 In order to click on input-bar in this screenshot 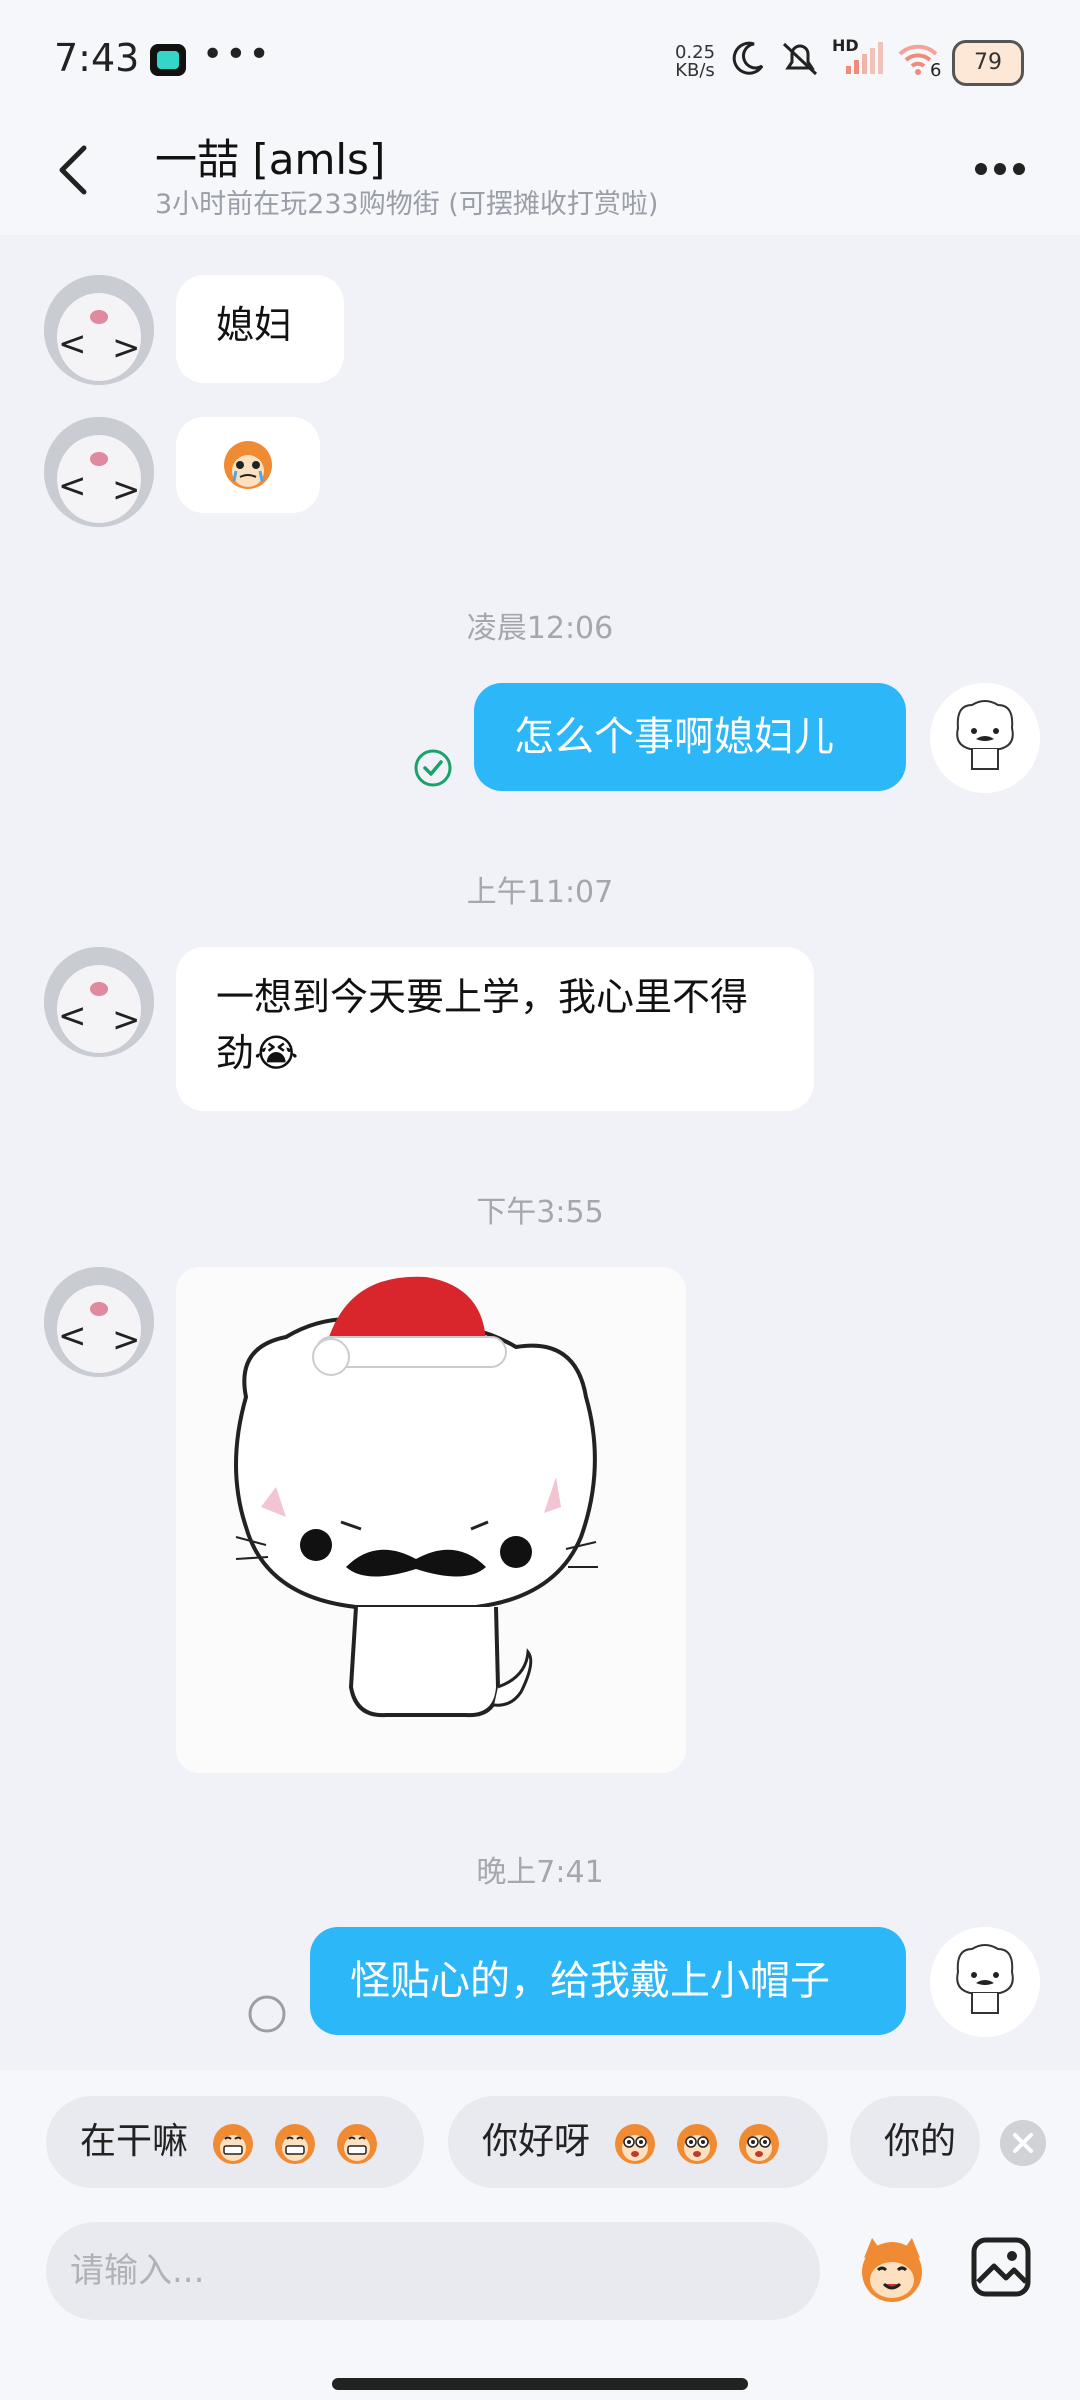, I will do `click(540, 2300)`.